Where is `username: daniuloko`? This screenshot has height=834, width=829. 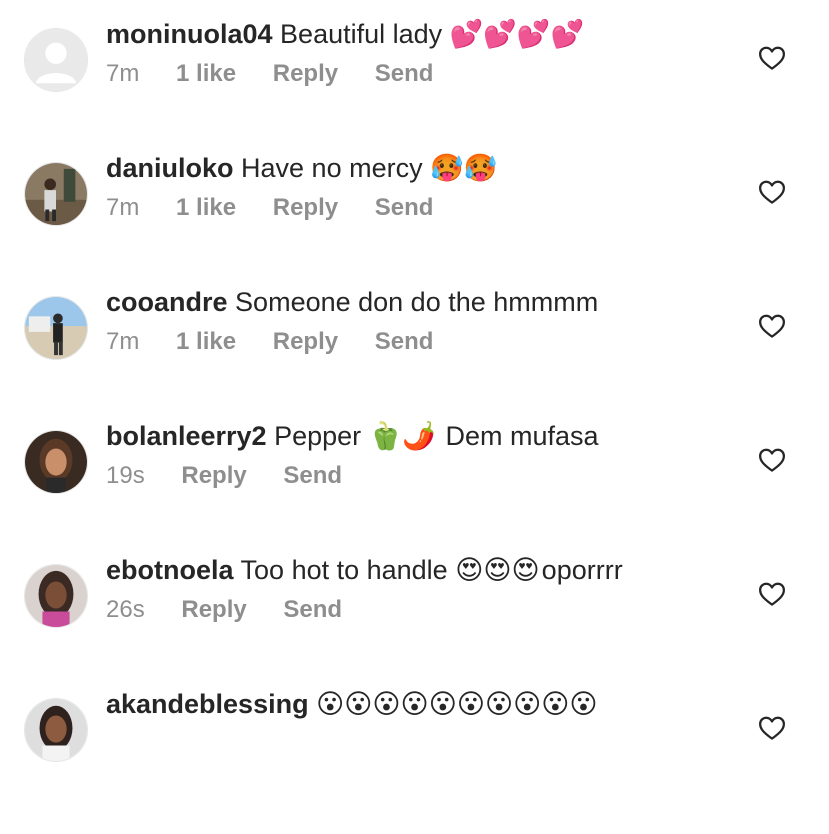
username: daniuloko is located at coordinates (170, 168).